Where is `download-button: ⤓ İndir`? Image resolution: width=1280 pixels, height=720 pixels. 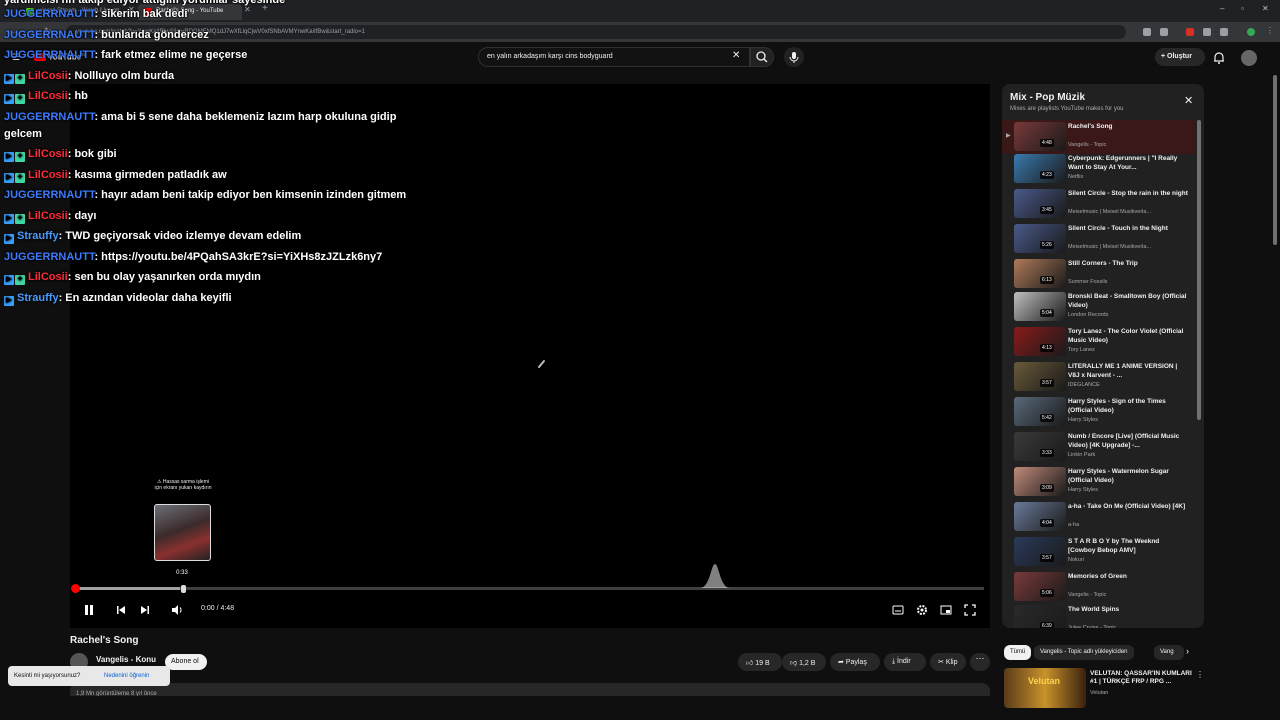
download-button: ⤓ İndir is located at coordinates (905, 662).